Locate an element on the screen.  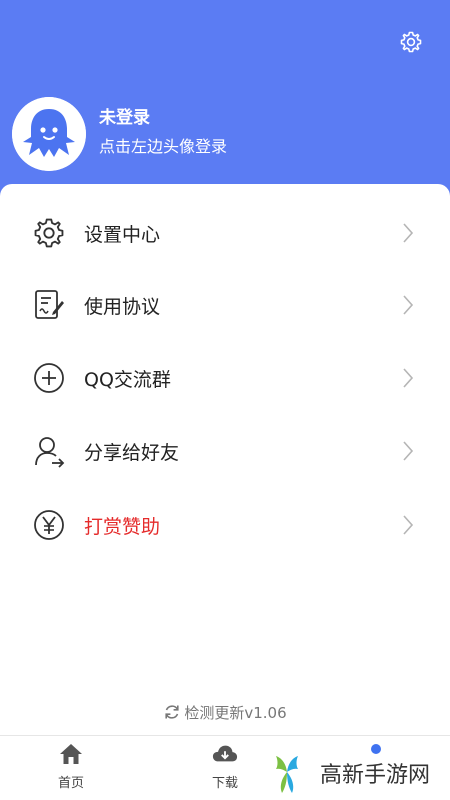
plus-circle-icon is located at coordinates (49, 378).